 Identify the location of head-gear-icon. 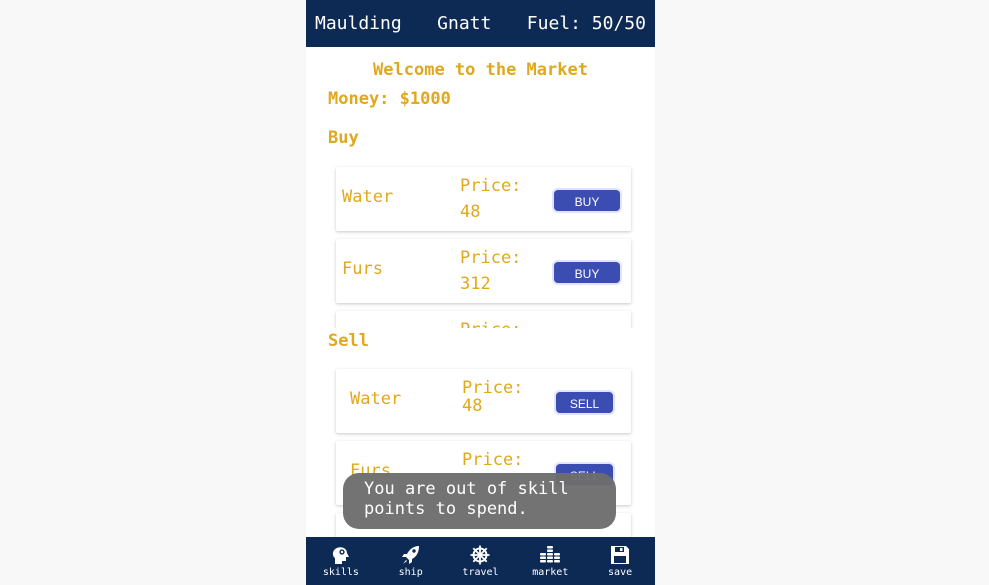
(340, 555).